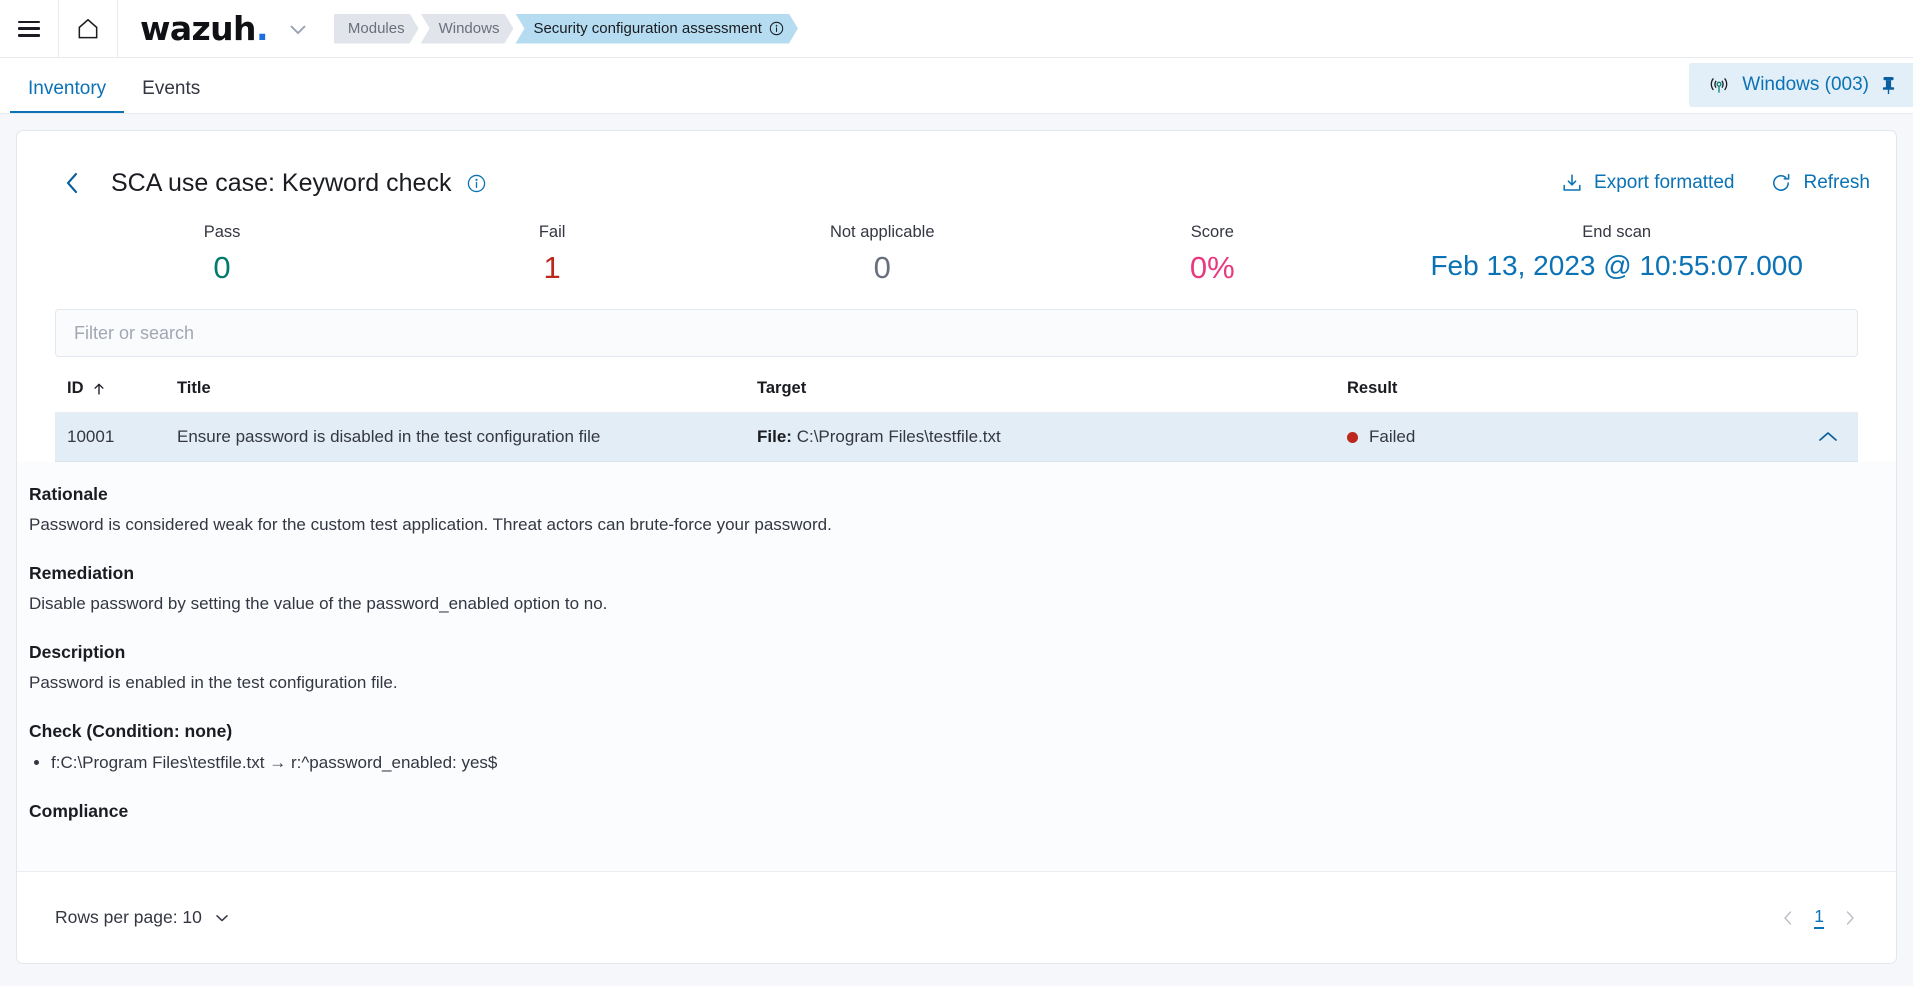 This screenshot has width=1913, height=986. Describe the element at coordinates (1805, 85) in the screenshot. I see `agent-name-label: Windows (003)` at that location.